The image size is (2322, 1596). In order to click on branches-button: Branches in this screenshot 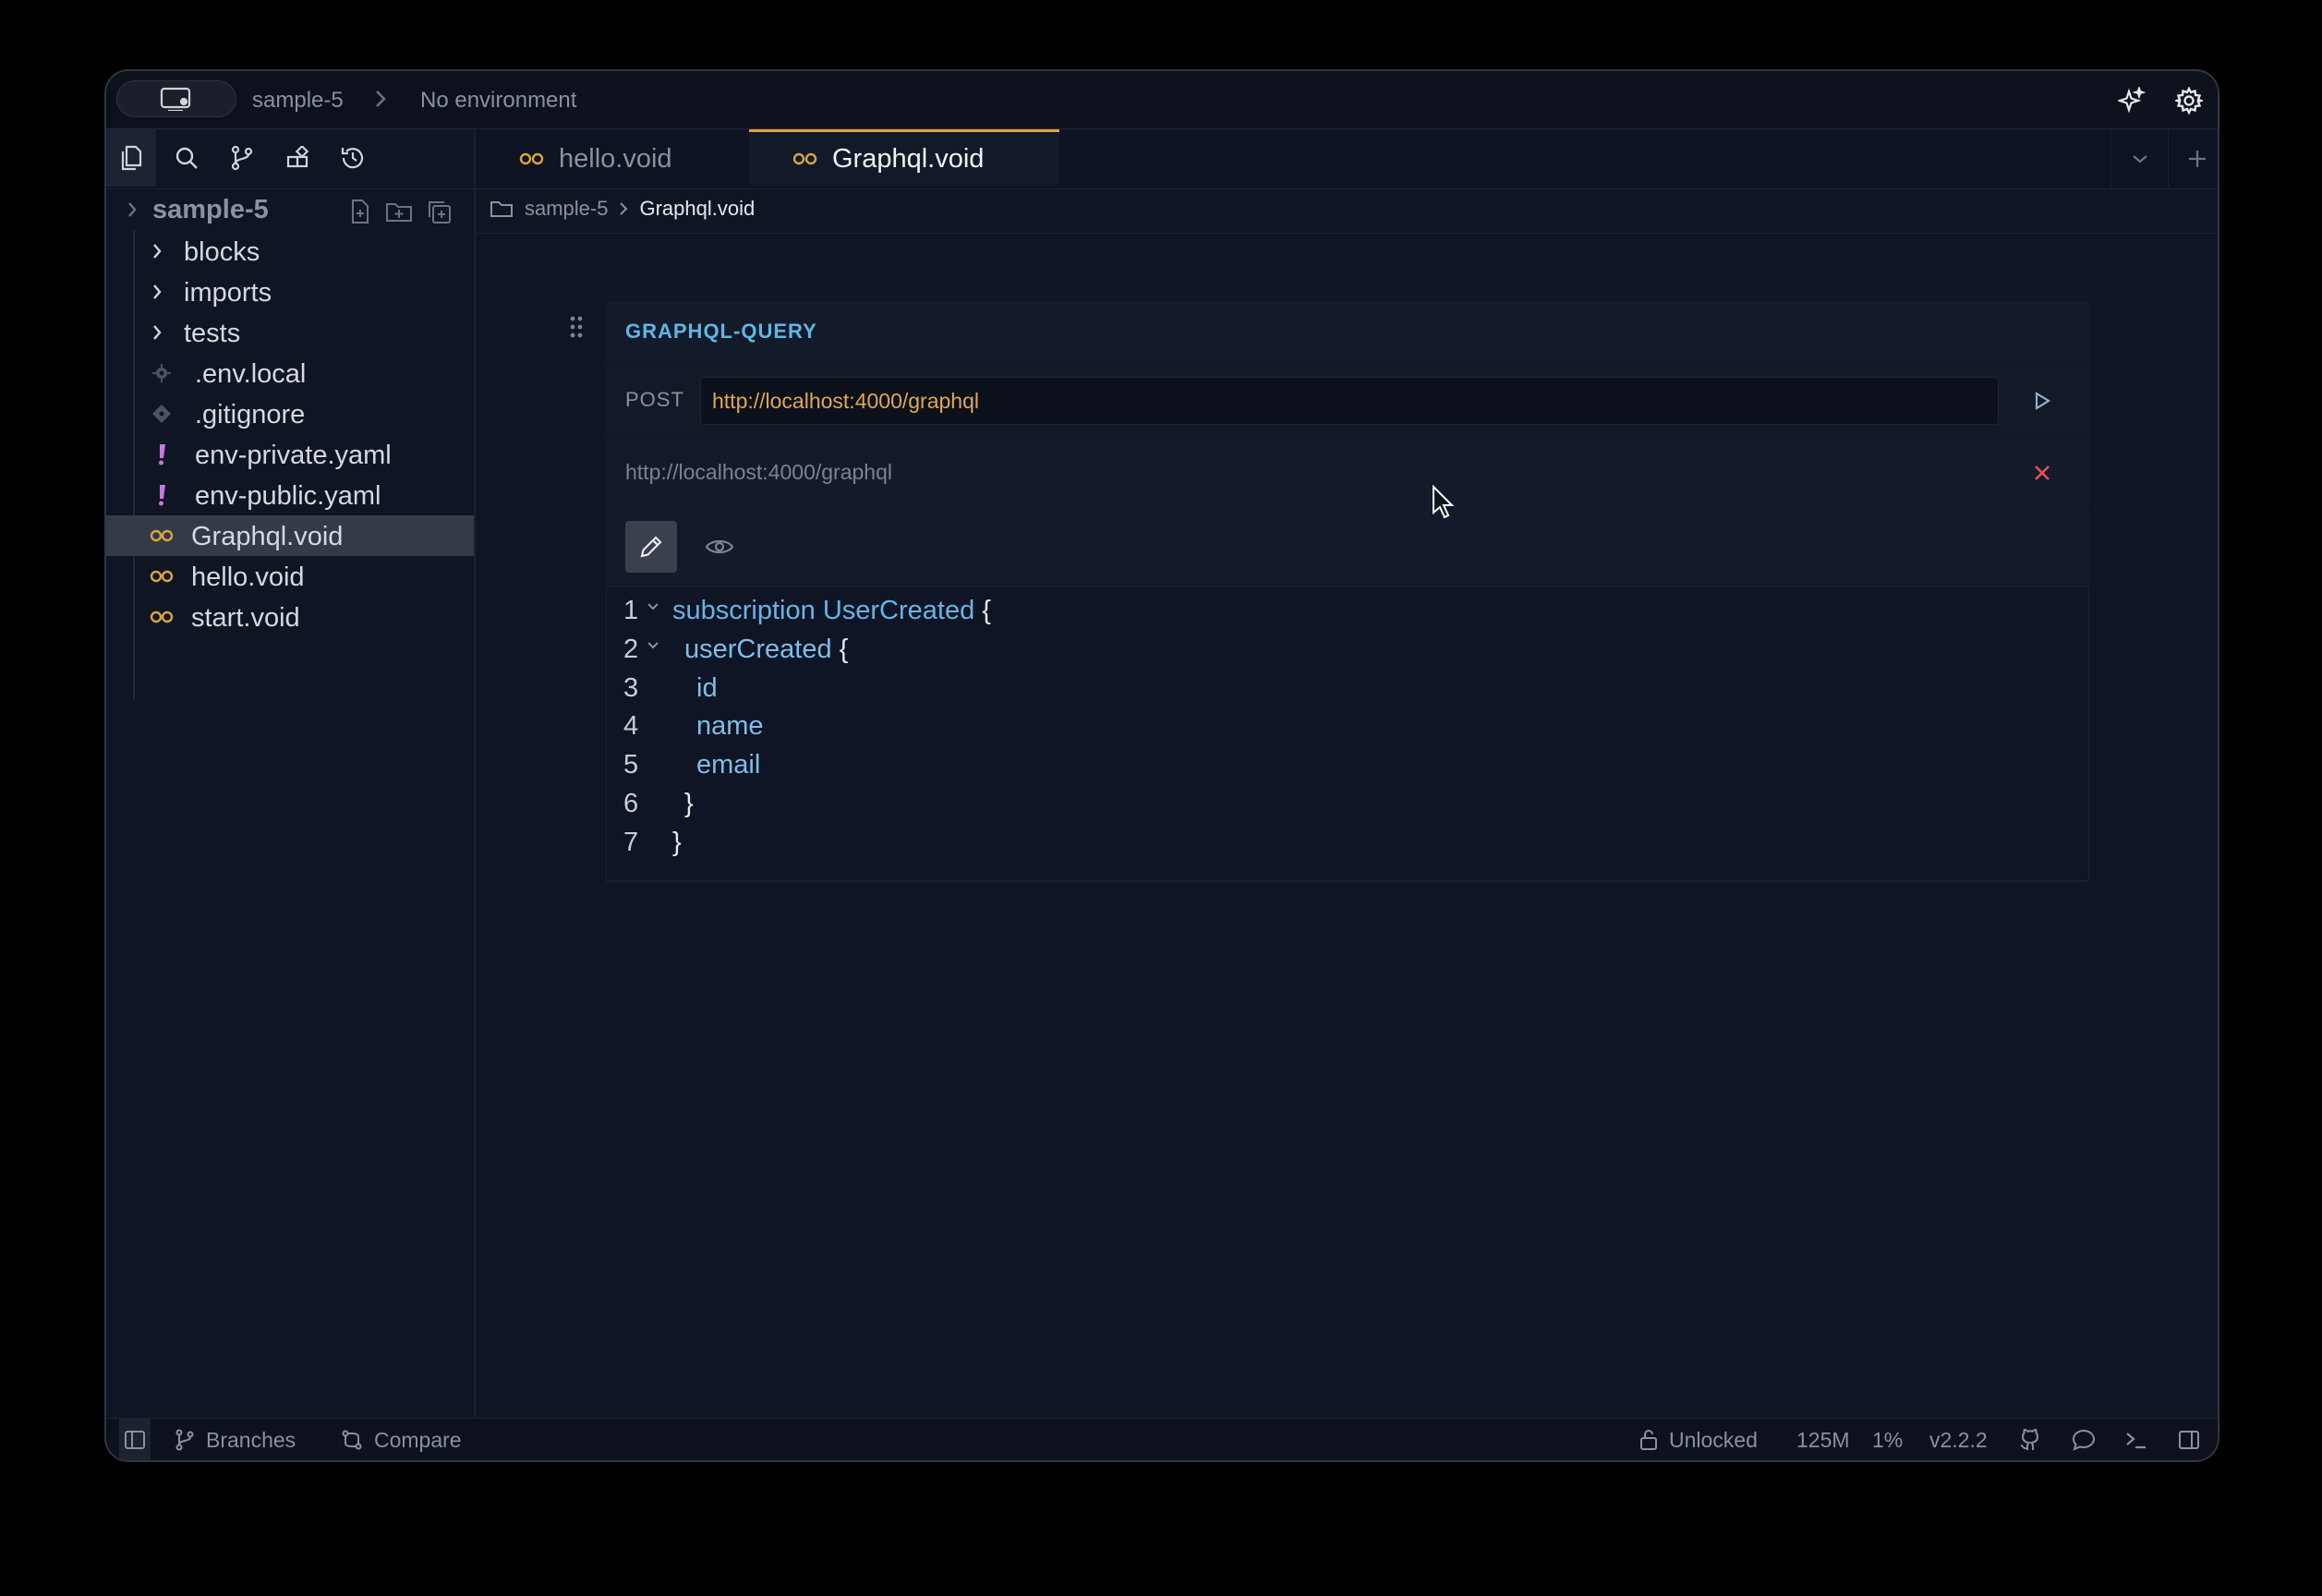, I will do `click(235, 1439)`.